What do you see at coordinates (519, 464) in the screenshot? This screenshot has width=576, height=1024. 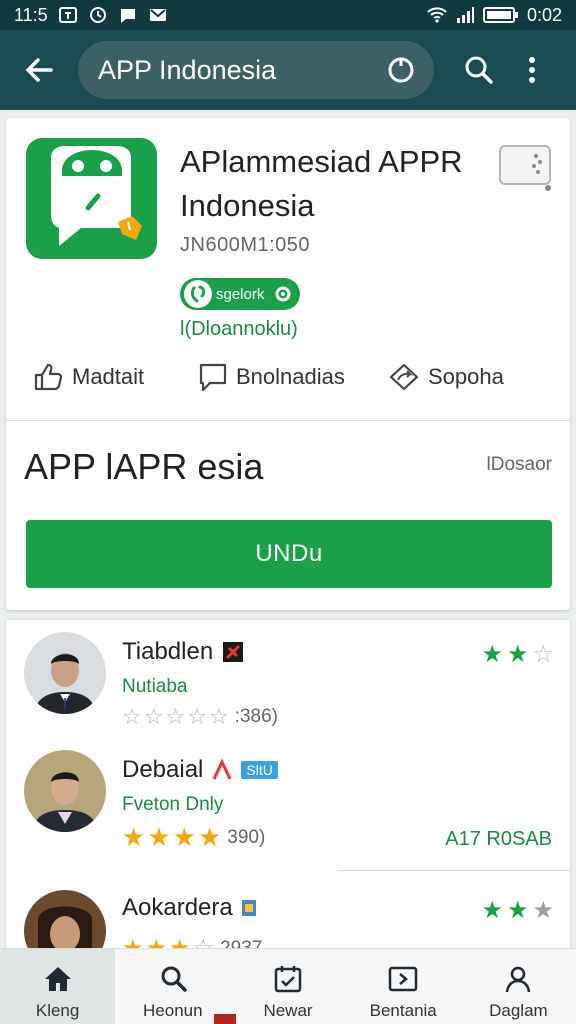 I see `section-meta: lDosaor` at bounding box center [519, 464].